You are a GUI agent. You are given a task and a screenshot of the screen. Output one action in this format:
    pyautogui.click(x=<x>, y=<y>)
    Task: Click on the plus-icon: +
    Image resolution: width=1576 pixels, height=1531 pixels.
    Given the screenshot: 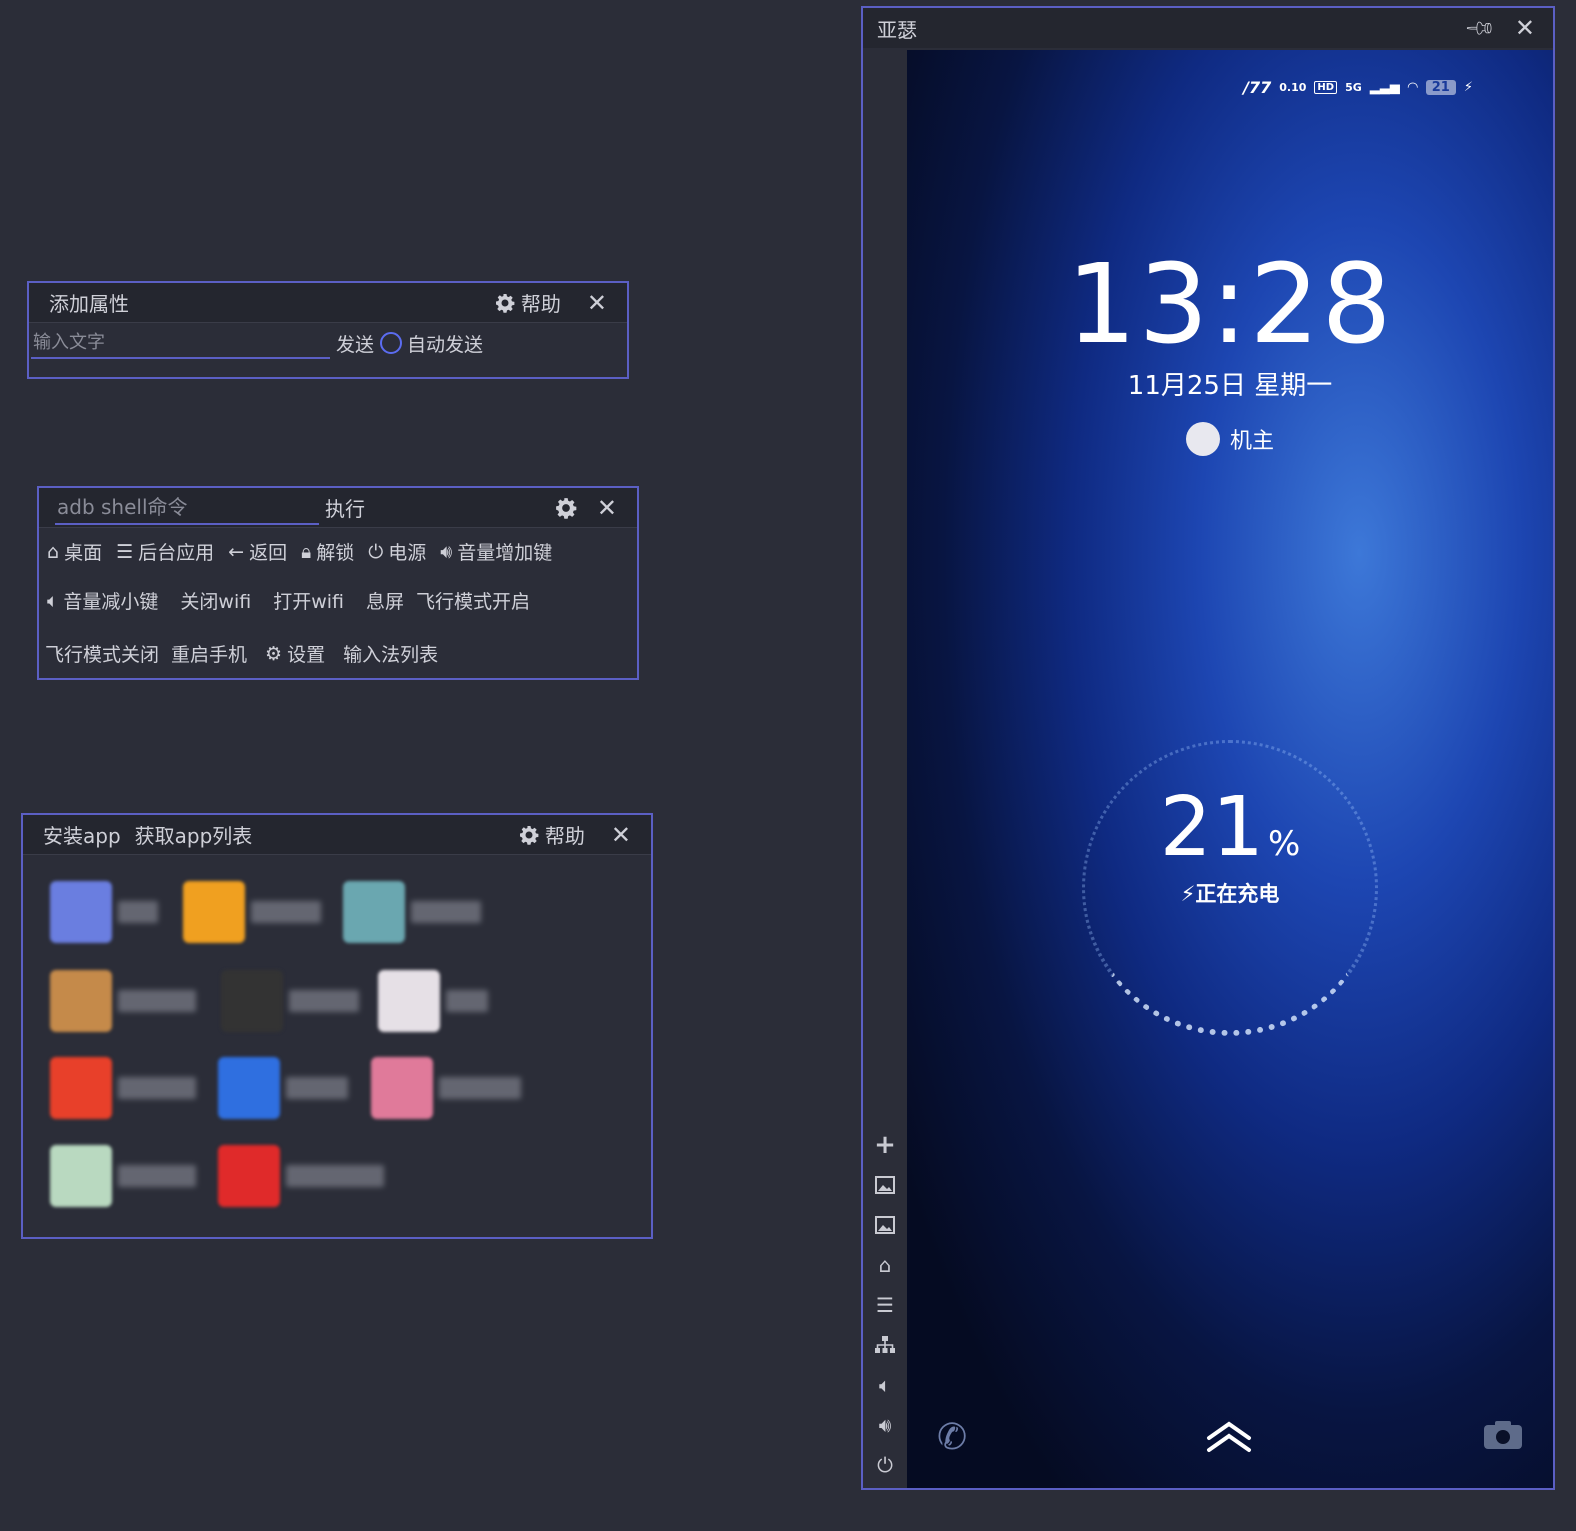 What is the action you would take?
    pyautogui.click(x=885, y=1145)
    